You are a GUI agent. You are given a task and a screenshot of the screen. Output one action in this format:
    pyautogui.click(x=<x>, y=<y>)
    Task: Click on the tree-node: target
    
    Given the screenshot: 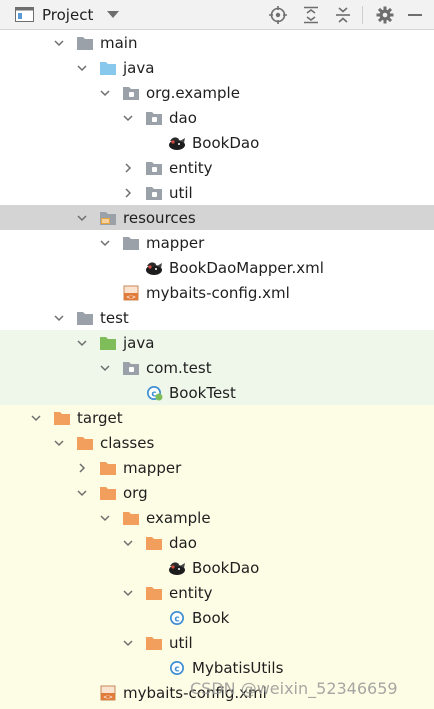 What is the action you would take?
    pyautogui.click(x=217, y=417)
    